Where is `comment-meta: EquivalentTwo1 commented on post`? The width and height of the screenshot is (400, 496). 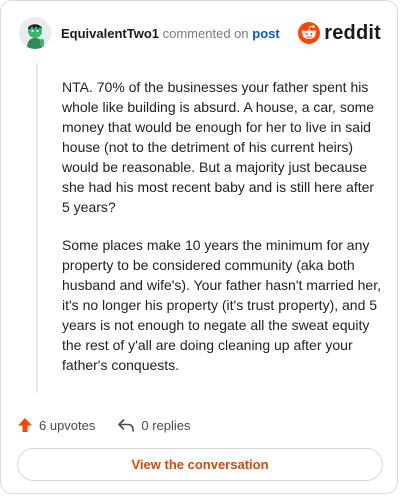
comment-meta: EquivalentTwo1 commented on post is located at coordinates (170, 33).